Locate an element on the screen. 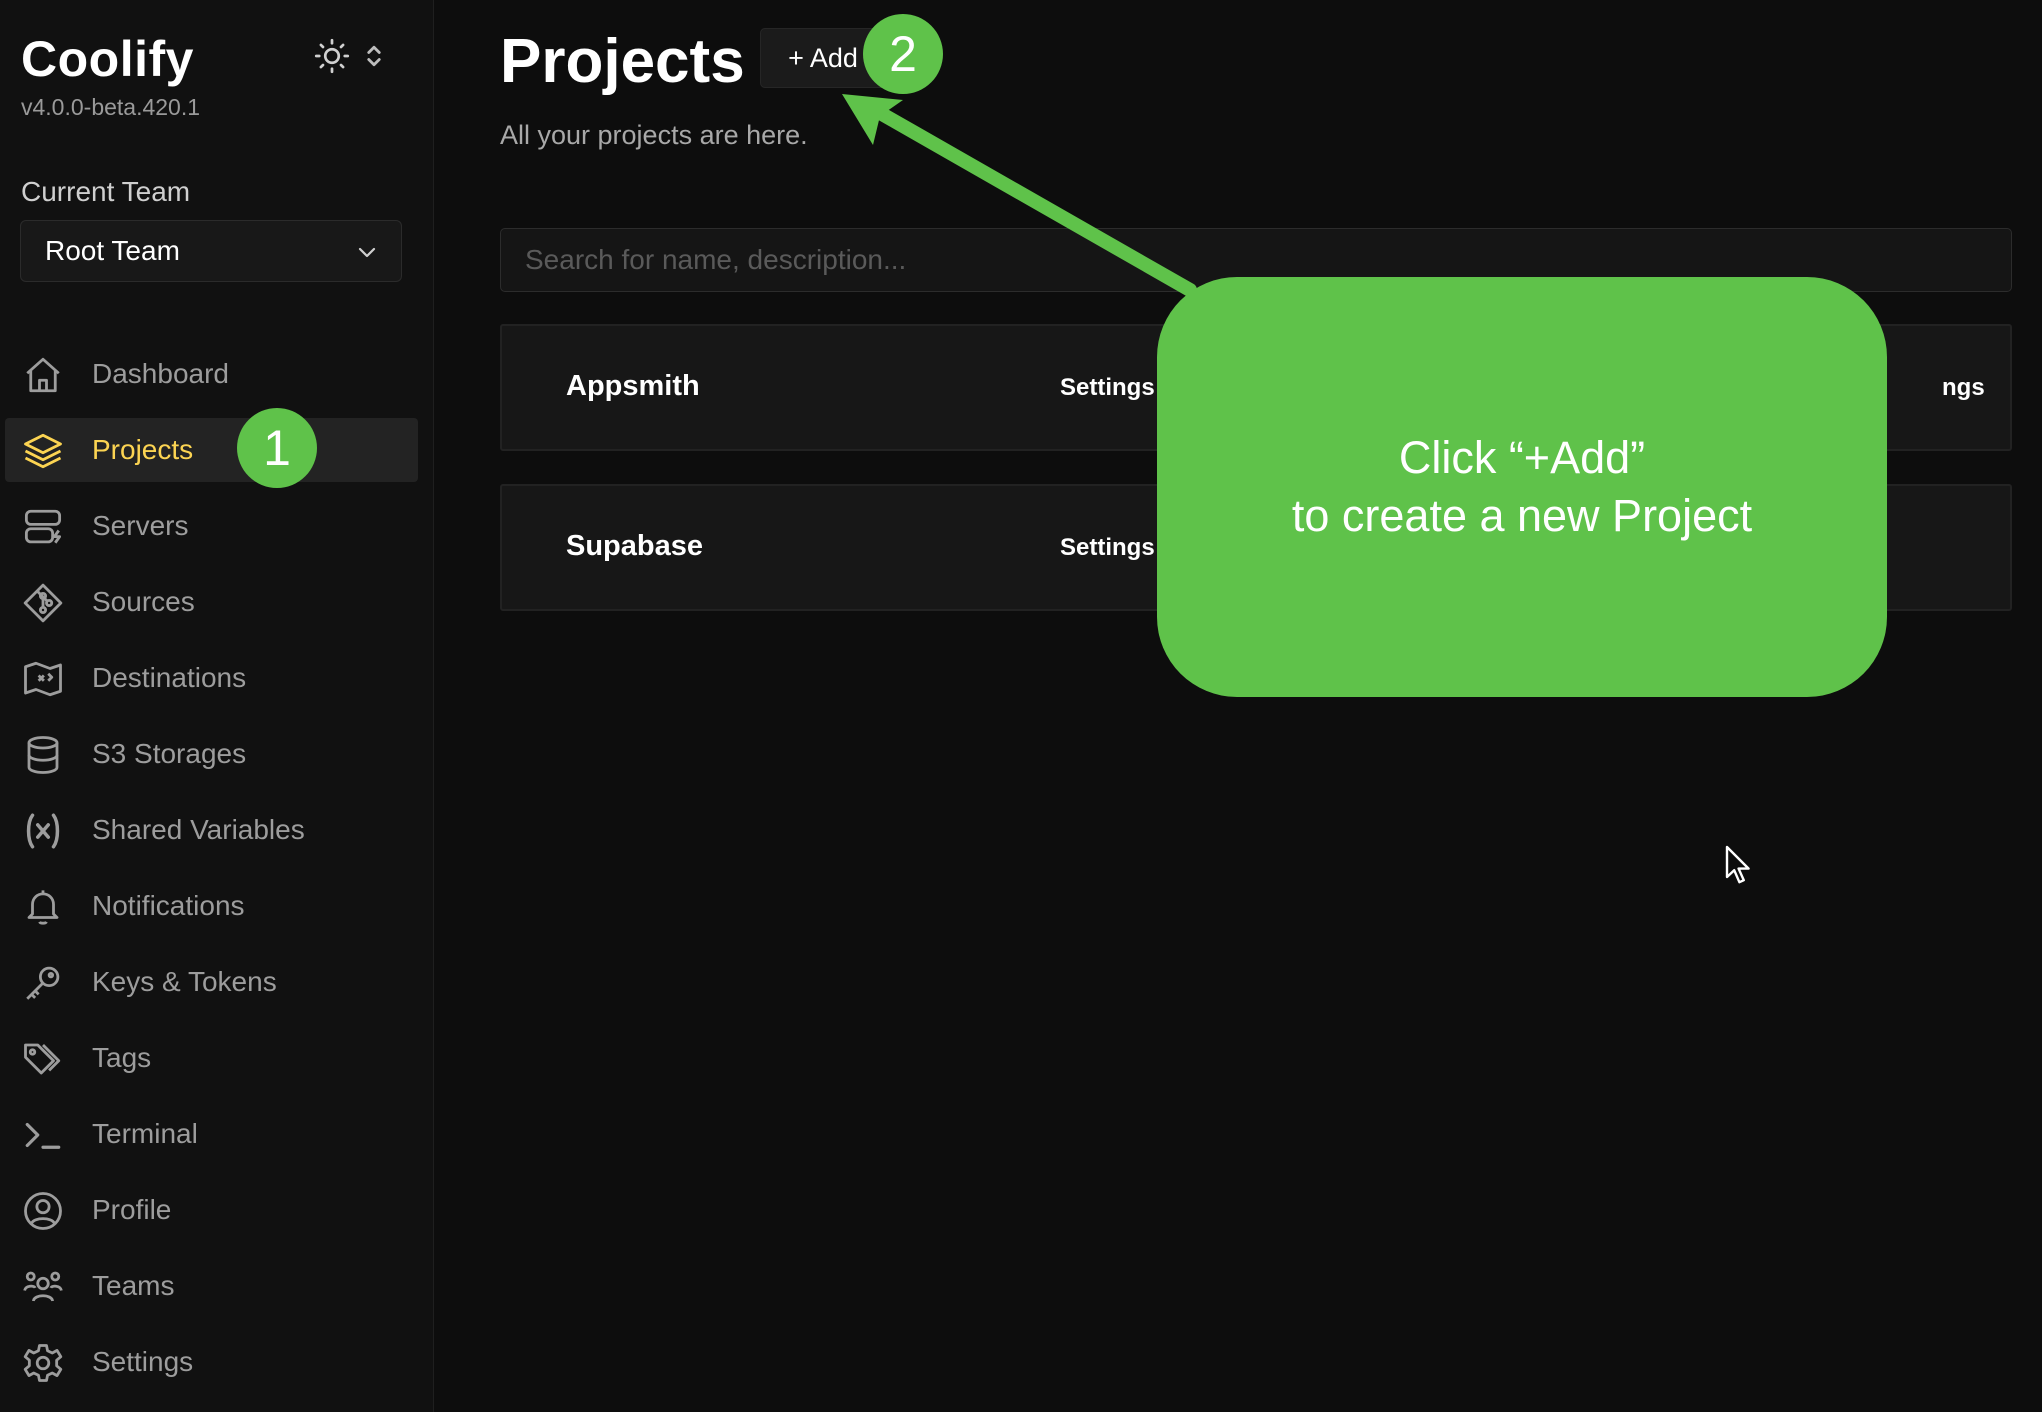 The image size is (2042, 1412). sidebar-item-label: Dashboard is located at coordinates (160, 373).